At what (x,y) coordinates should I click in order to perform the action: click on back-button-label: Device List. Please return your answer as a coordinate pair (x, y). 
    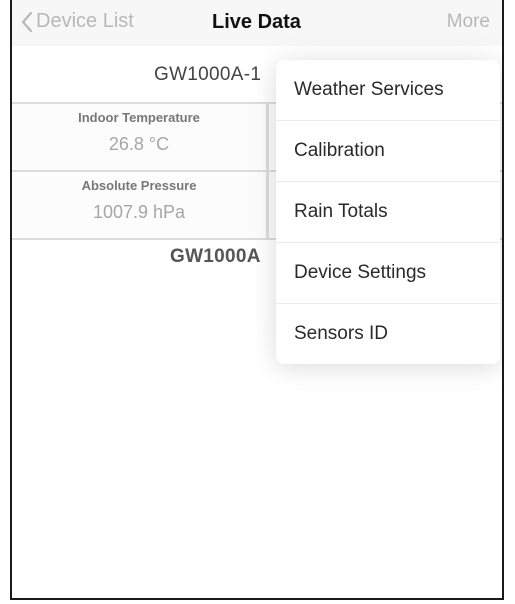
    Looking at the image, I should click on (85, 21).